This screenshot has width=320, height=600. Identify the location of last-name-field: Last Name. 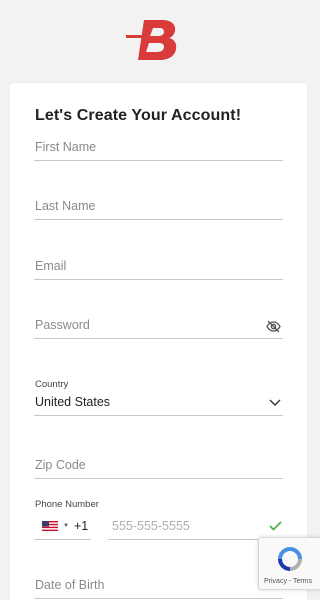
(158, 209).